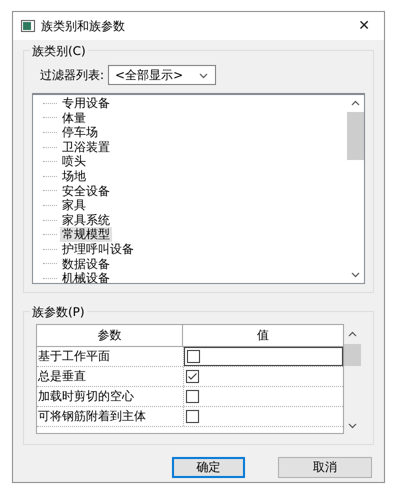 Image resolution: width=401 pixels, height=493 pixels. Describe the element at coordinates (80, 132) in the screenshot. I see `tree-item: 停车场` at that location.